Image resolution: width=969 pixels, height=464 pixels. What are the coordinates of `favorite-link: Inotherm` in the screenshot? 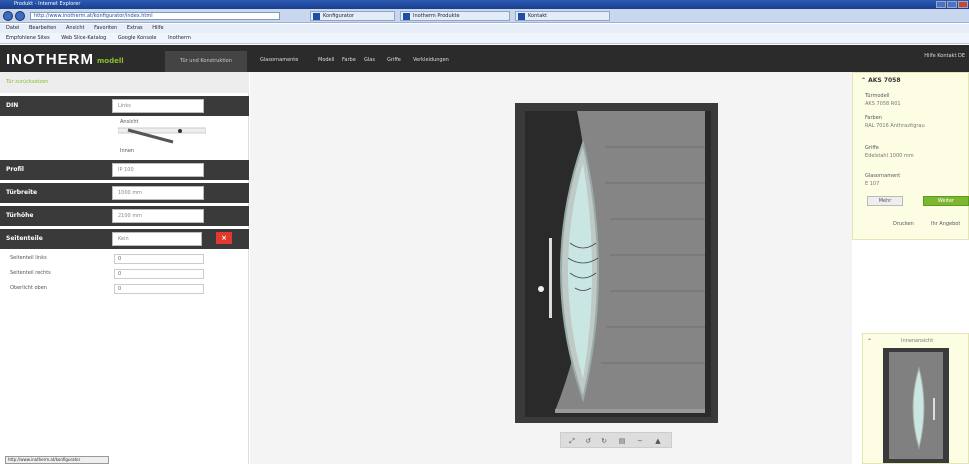 It's located at (179, 38).